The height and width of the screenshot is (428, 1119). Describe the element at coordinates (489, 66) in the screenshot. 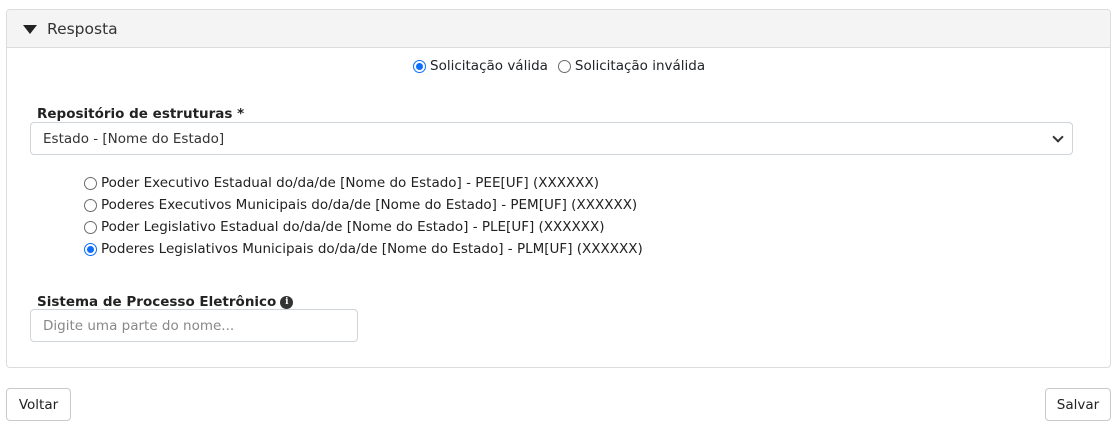

I see `radio-valid-label: Solicitação válida` at that location.